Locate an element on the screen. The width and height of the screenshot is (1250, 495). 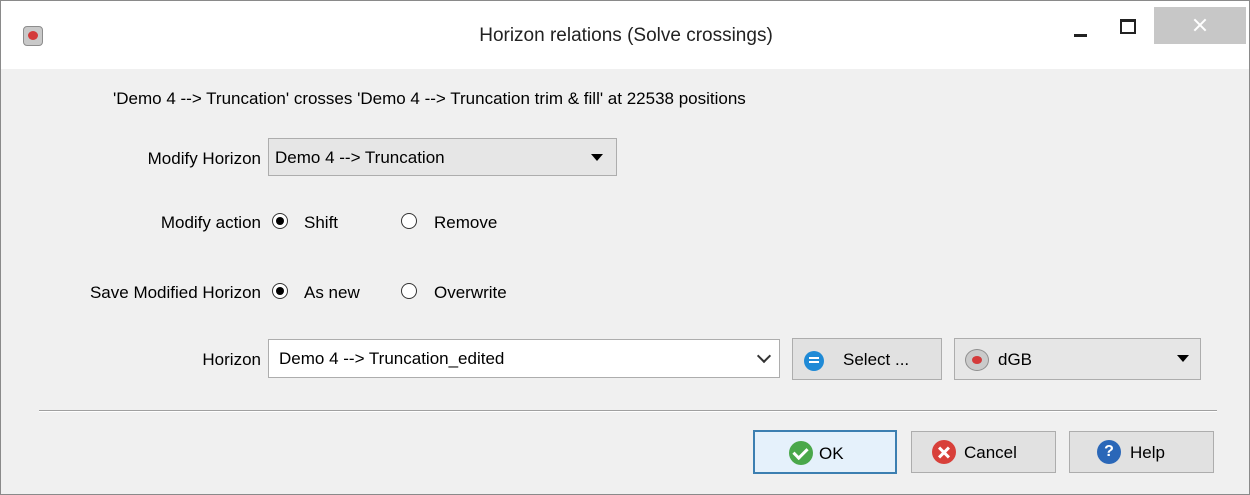
ok-button-label: OK is located at coordinates (831, 453).